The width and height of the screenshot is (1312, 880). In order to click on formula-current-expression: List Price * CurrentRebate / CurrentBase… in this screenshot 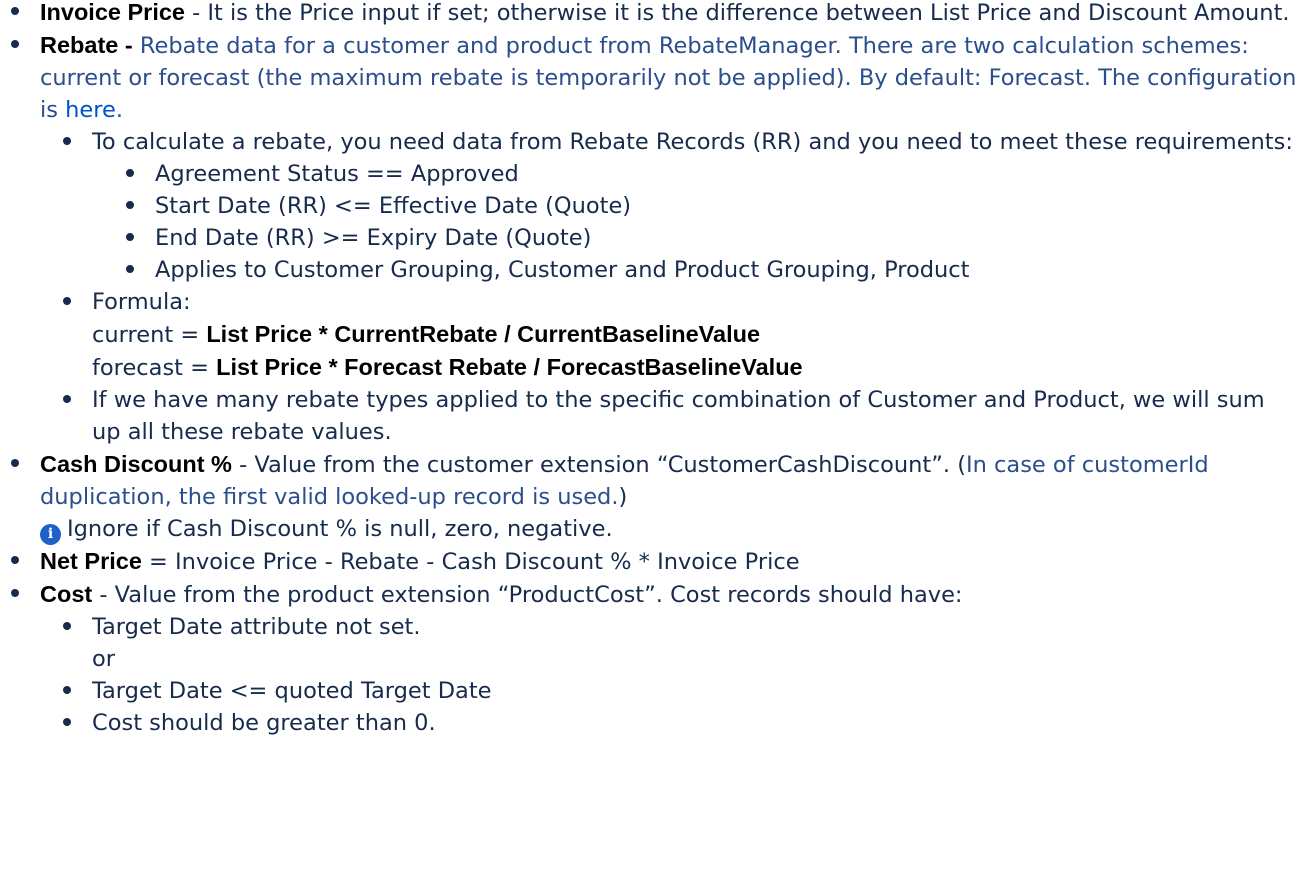, I will do `click(483, 334)`.